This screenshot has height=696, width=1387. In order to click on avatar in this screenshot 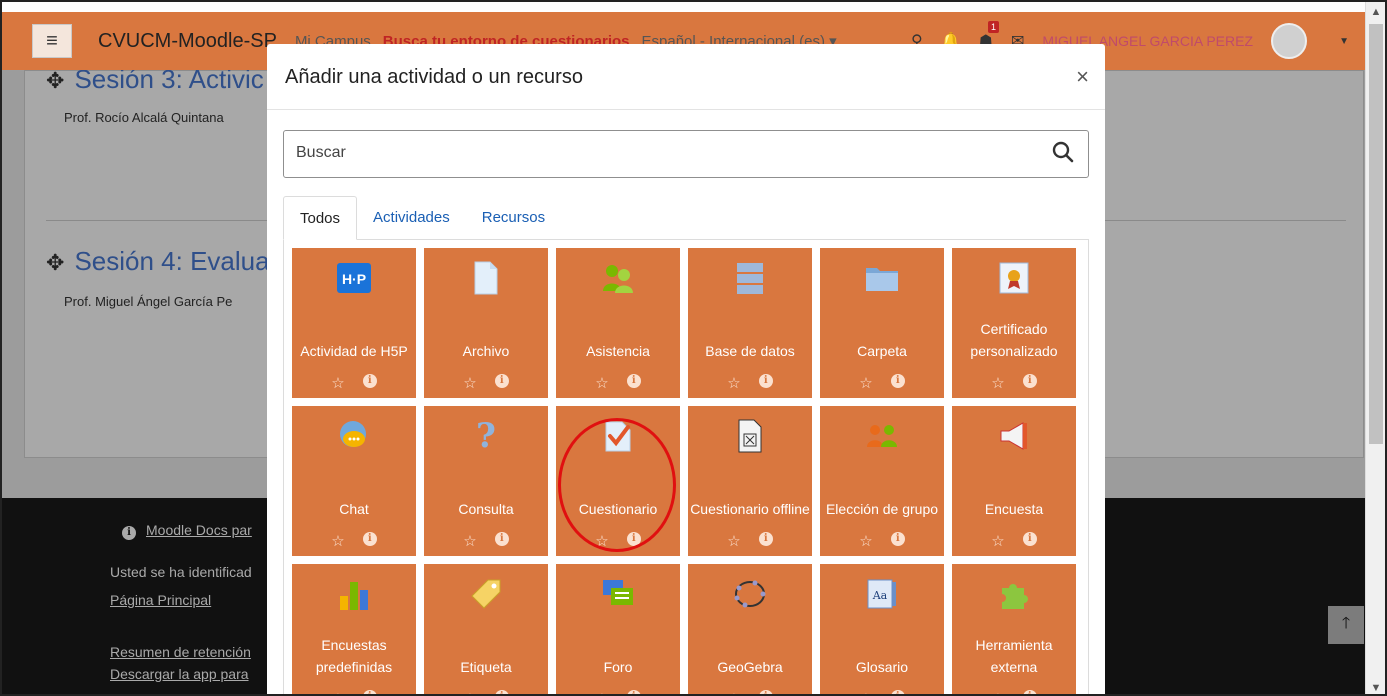, I will do `click(1289, 41)`.